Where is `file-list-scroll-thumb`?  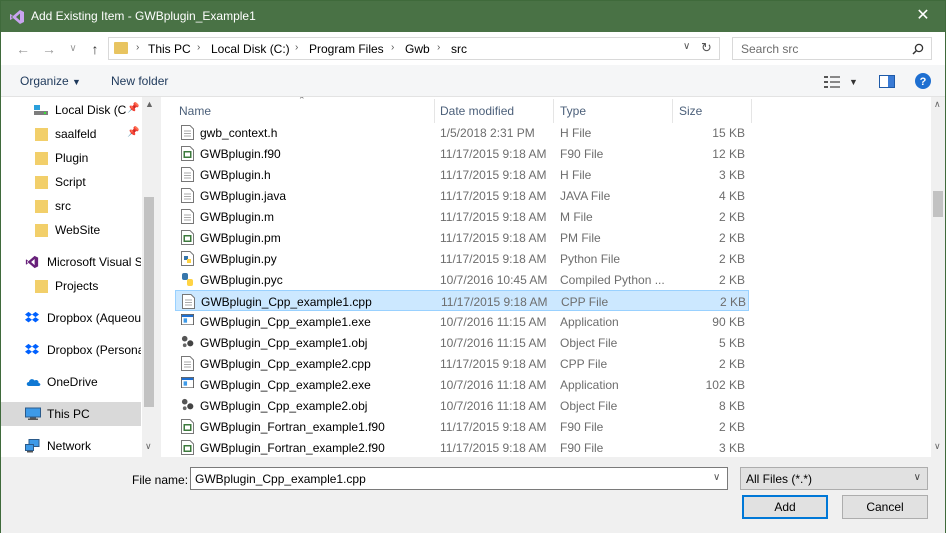
file-list-scroll-thumb is located at coordinates (938, 204).